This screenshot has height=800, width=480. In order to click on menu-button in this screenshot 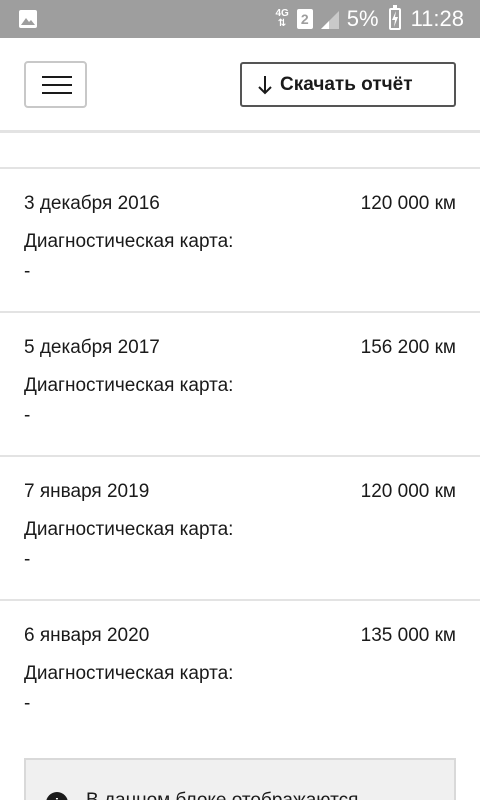, I will do `click(55, 84)`.